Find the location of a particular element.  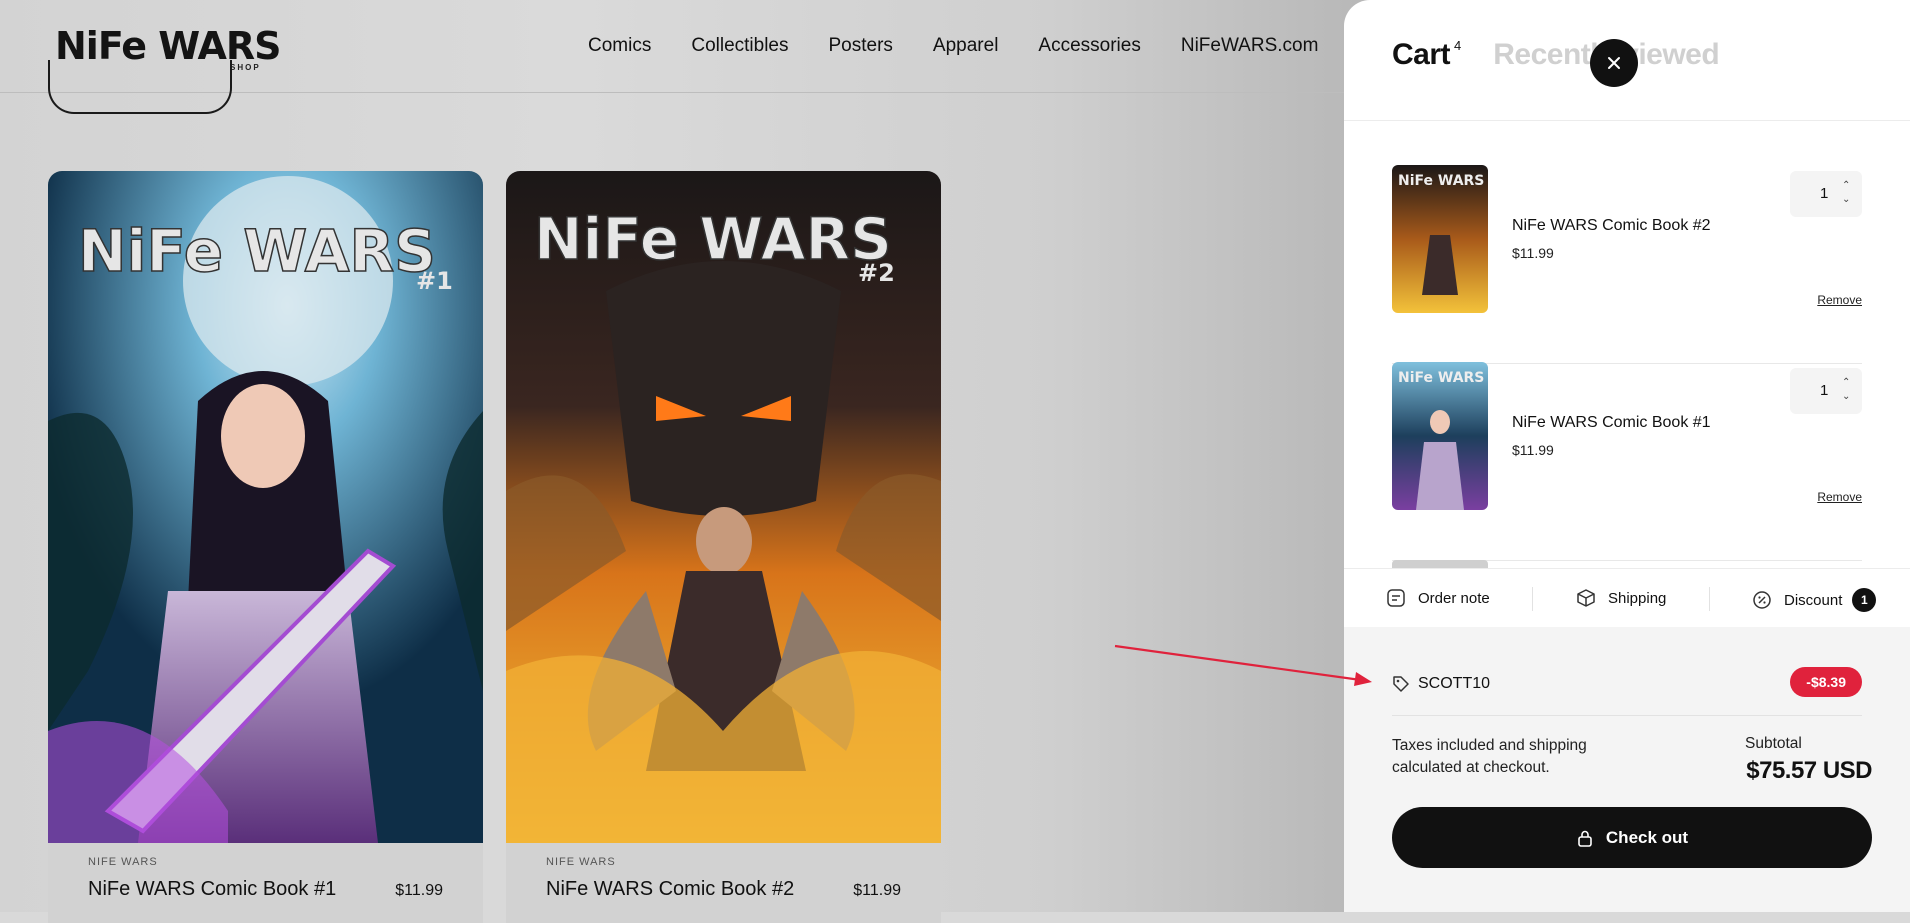

discount-count-badge: 1 is located at coordinates (1864, 600).